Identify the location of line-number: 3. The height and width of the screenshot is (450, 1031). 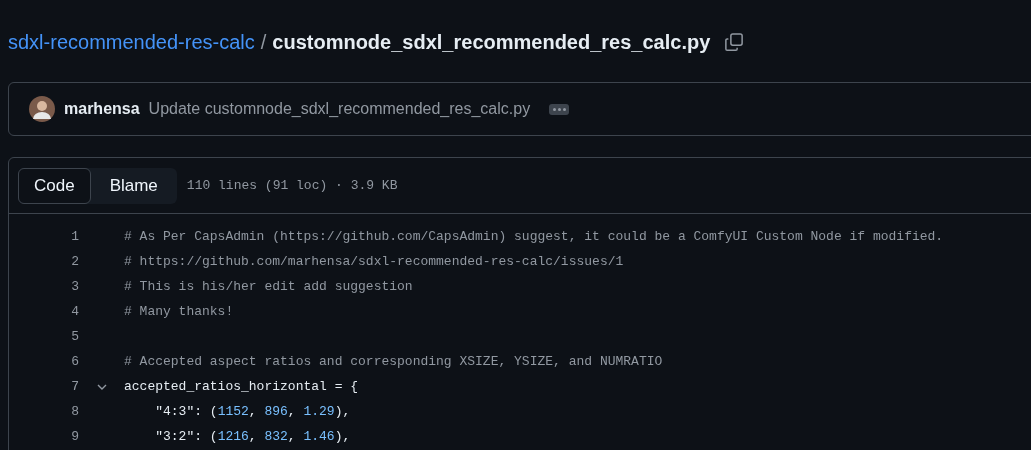
(74, 286).